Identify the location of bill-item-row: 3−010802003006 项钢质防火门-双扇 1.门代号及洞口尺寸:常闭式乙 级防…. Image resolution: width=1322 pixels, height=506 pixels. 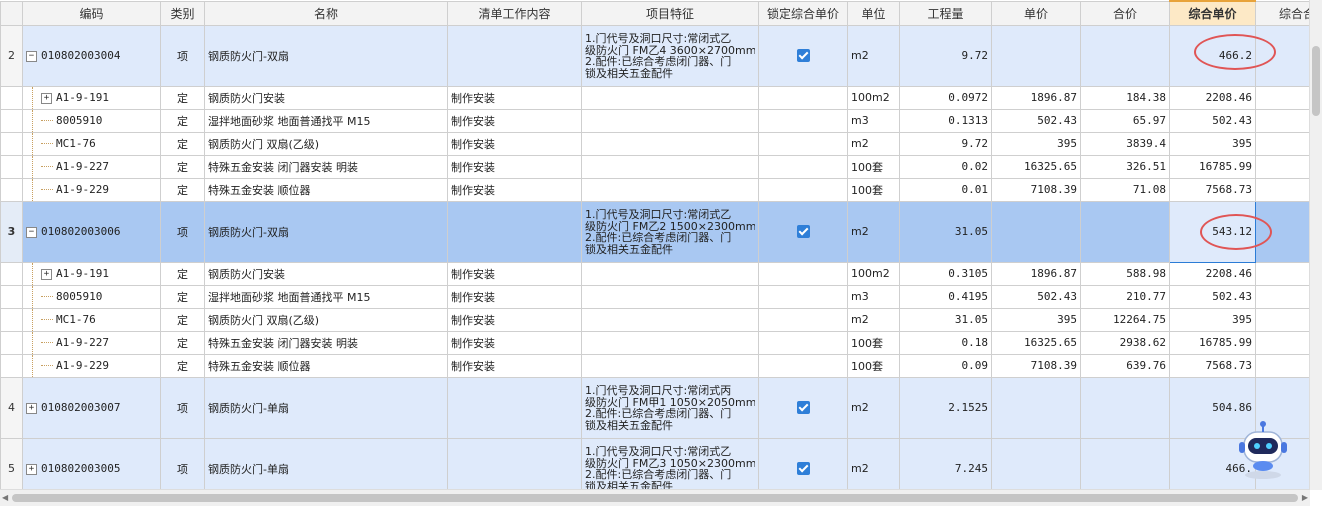
(655, 231).